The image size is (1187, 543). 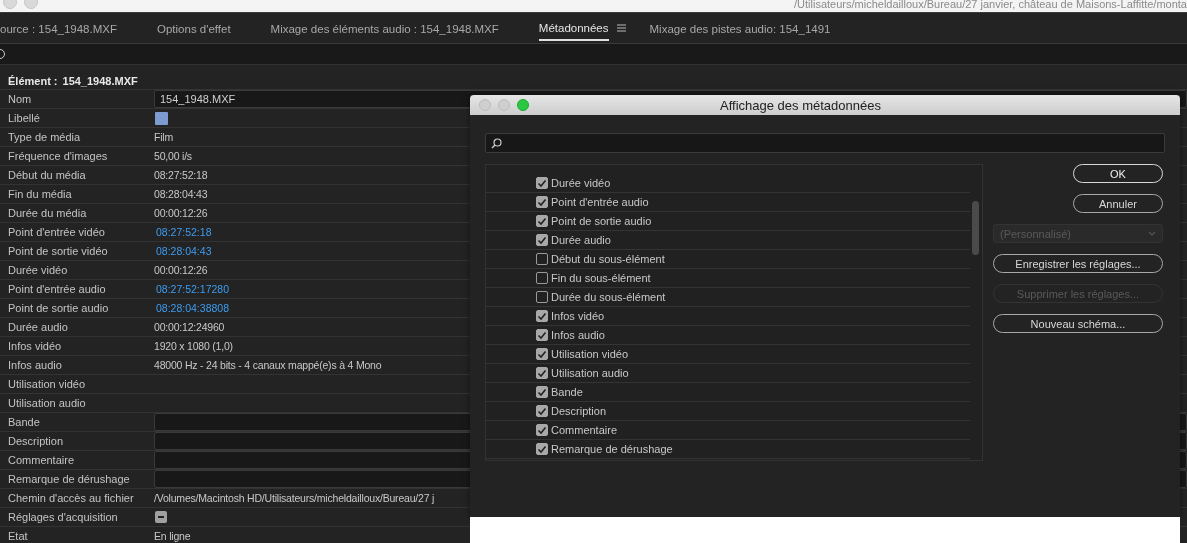 I want to click on property-label: Utilisation vidéo, so click(x=47, y=384).